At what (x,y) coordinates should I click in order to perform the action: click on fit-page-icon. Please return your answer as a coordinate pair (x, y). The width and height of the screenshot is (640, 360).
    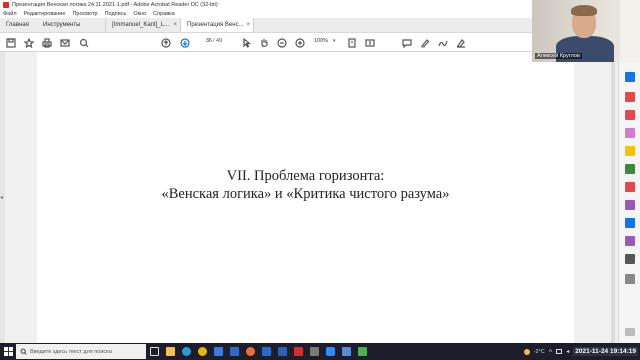
    Looking at the image, I should click on (351, 42).